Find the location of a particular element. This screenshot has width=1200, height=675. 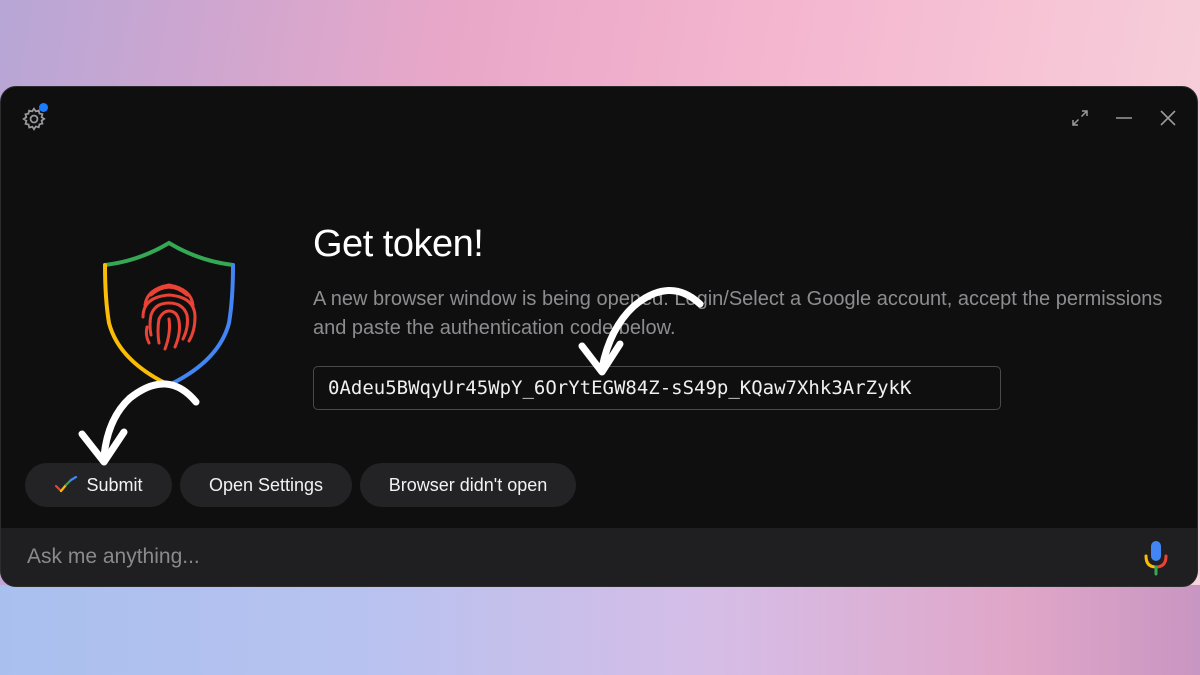

dialog-title: Get token! is located at coordinates (398, 244).